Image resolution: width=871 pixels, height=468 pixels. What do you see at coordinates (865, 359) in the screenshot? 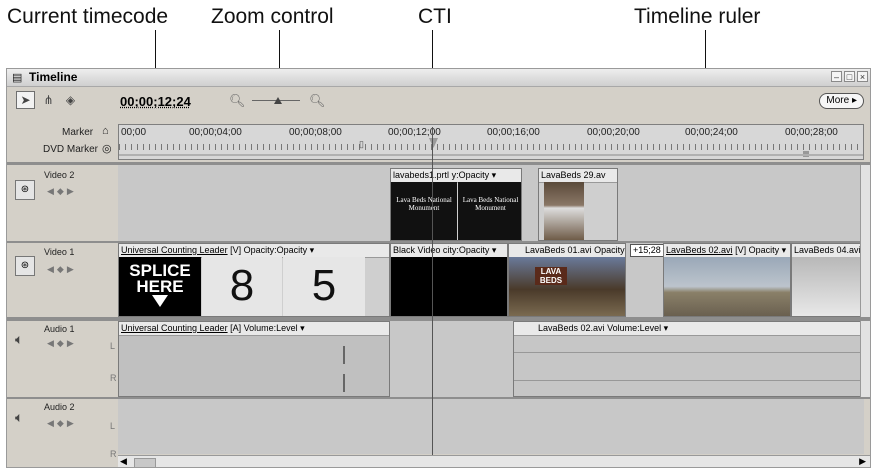
I see `audio-scrollbar` at bounding box center [865, 359].